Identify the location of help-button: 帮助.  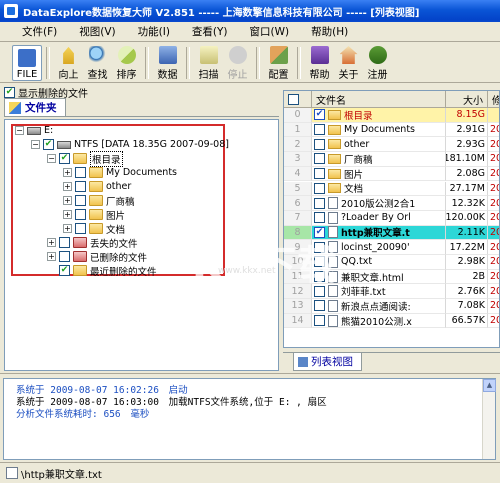
(319, 63).